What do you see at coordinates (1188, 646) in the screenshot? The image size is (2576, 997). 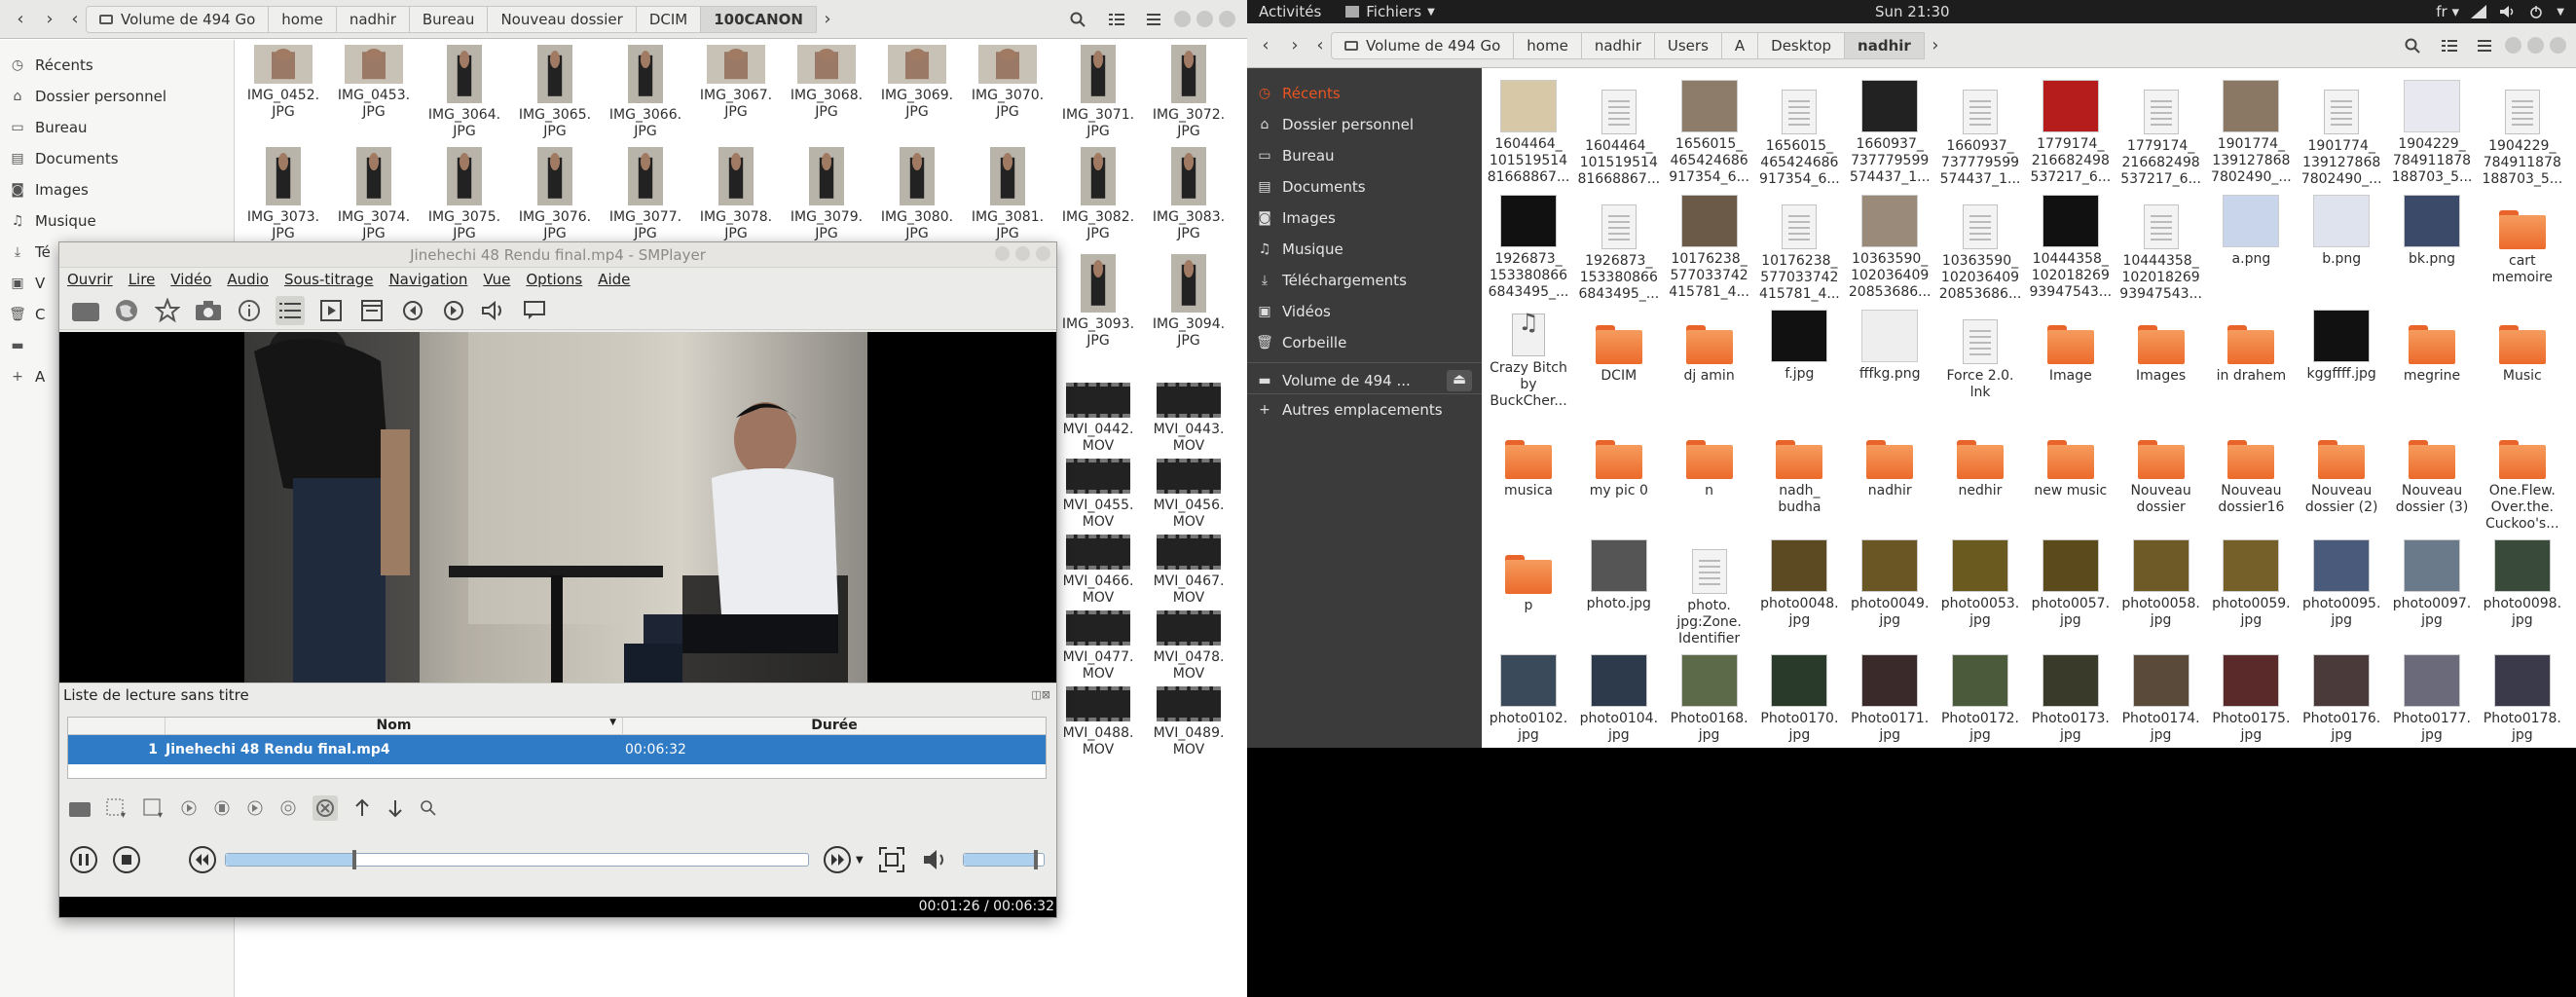 I see `video-file: MVI_0478. MOV` at bounding box center [1188, 646].